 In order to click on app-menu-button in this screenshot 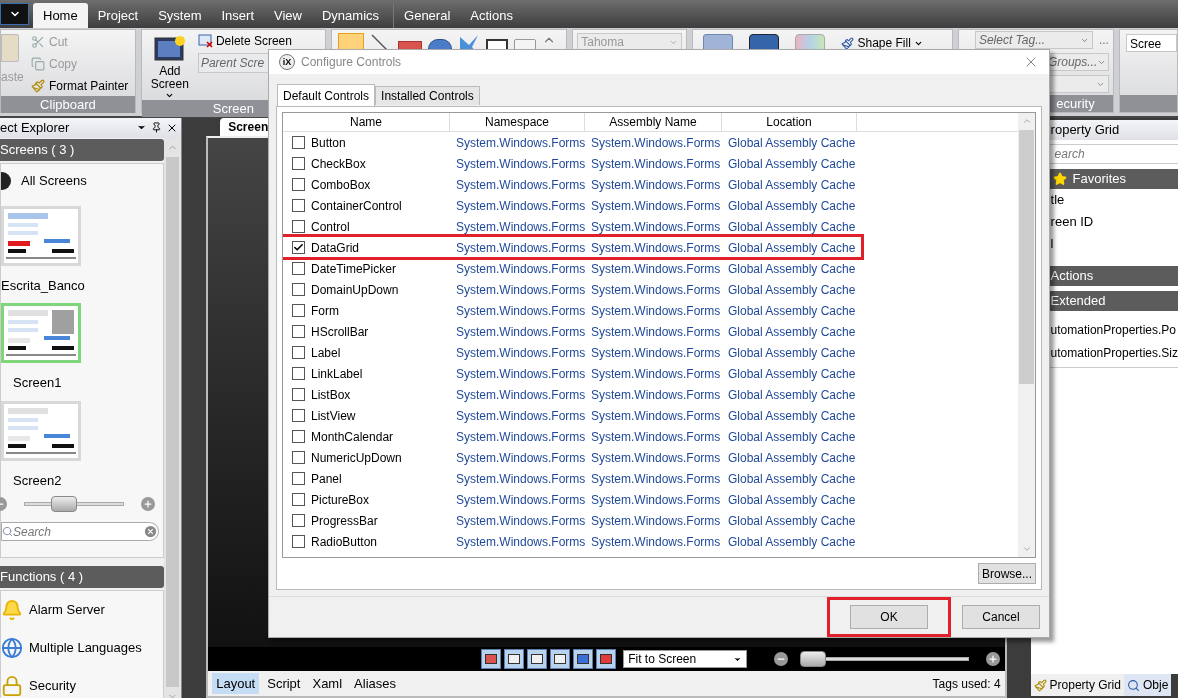, I will do `click(14, 14)`.